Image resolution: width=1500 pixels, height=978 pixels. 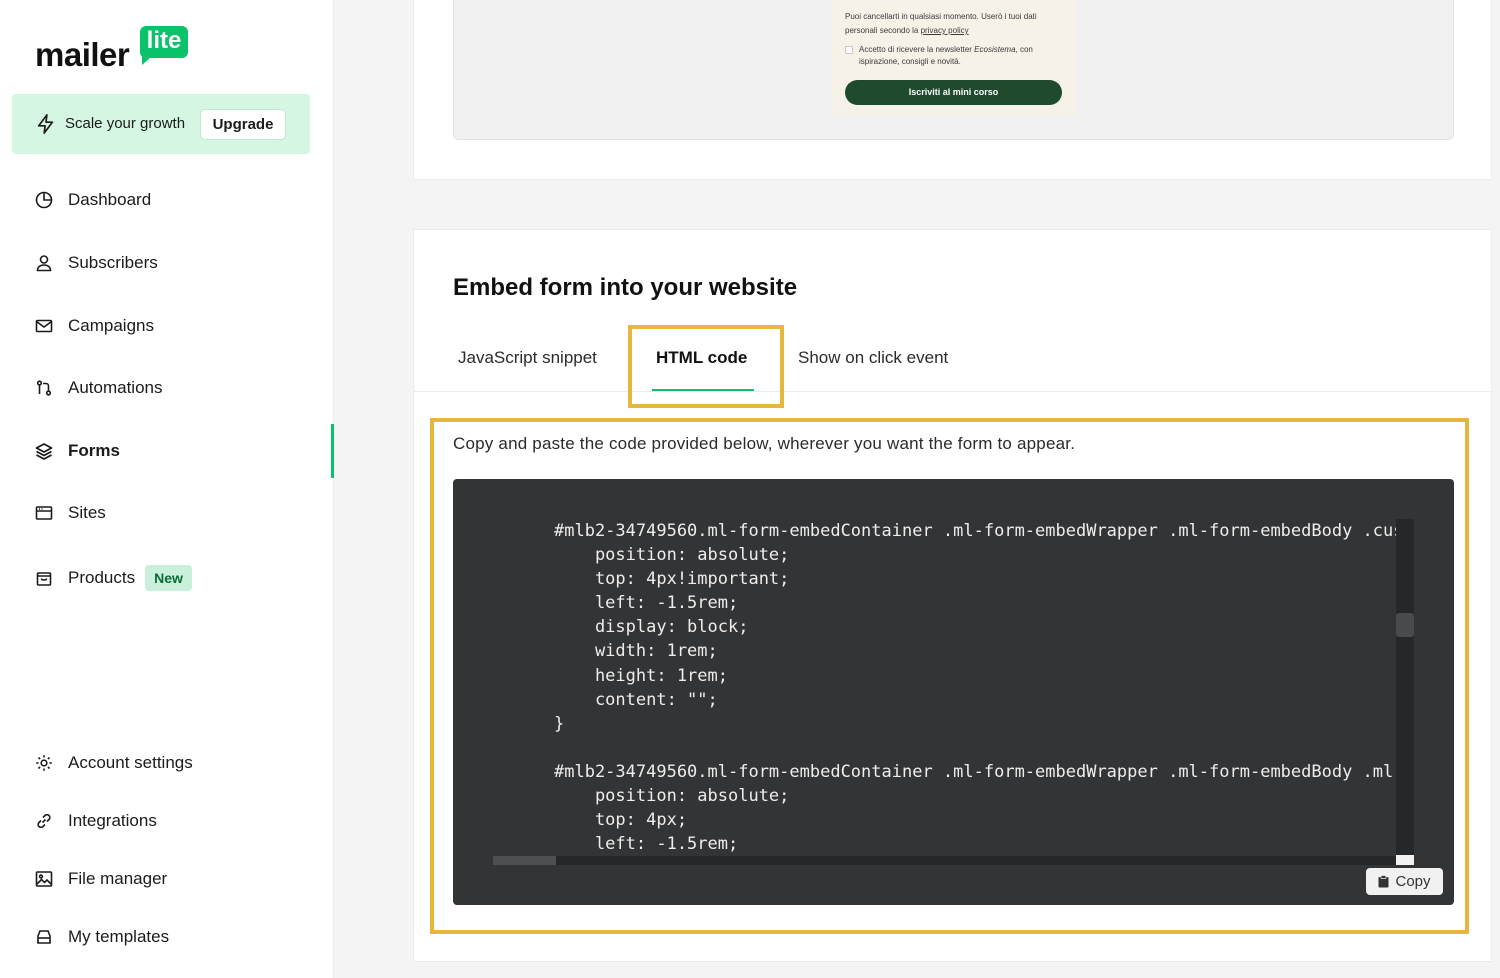 What do you see at coordinates (945, 30) in the screenshot?
I see `privacy-policy-link: privacy policy` at bounding box center [945, 30].